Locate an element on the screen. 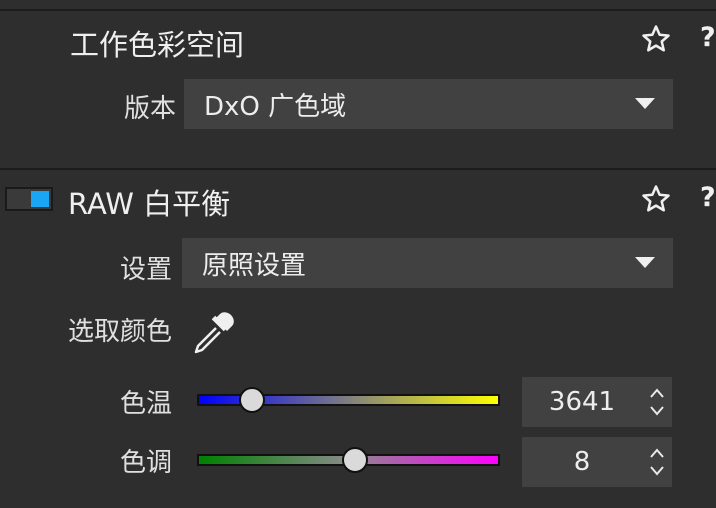 This screenshot has width=716, height=508. temperature-value: 3641 is located at coordinates (582, 402).